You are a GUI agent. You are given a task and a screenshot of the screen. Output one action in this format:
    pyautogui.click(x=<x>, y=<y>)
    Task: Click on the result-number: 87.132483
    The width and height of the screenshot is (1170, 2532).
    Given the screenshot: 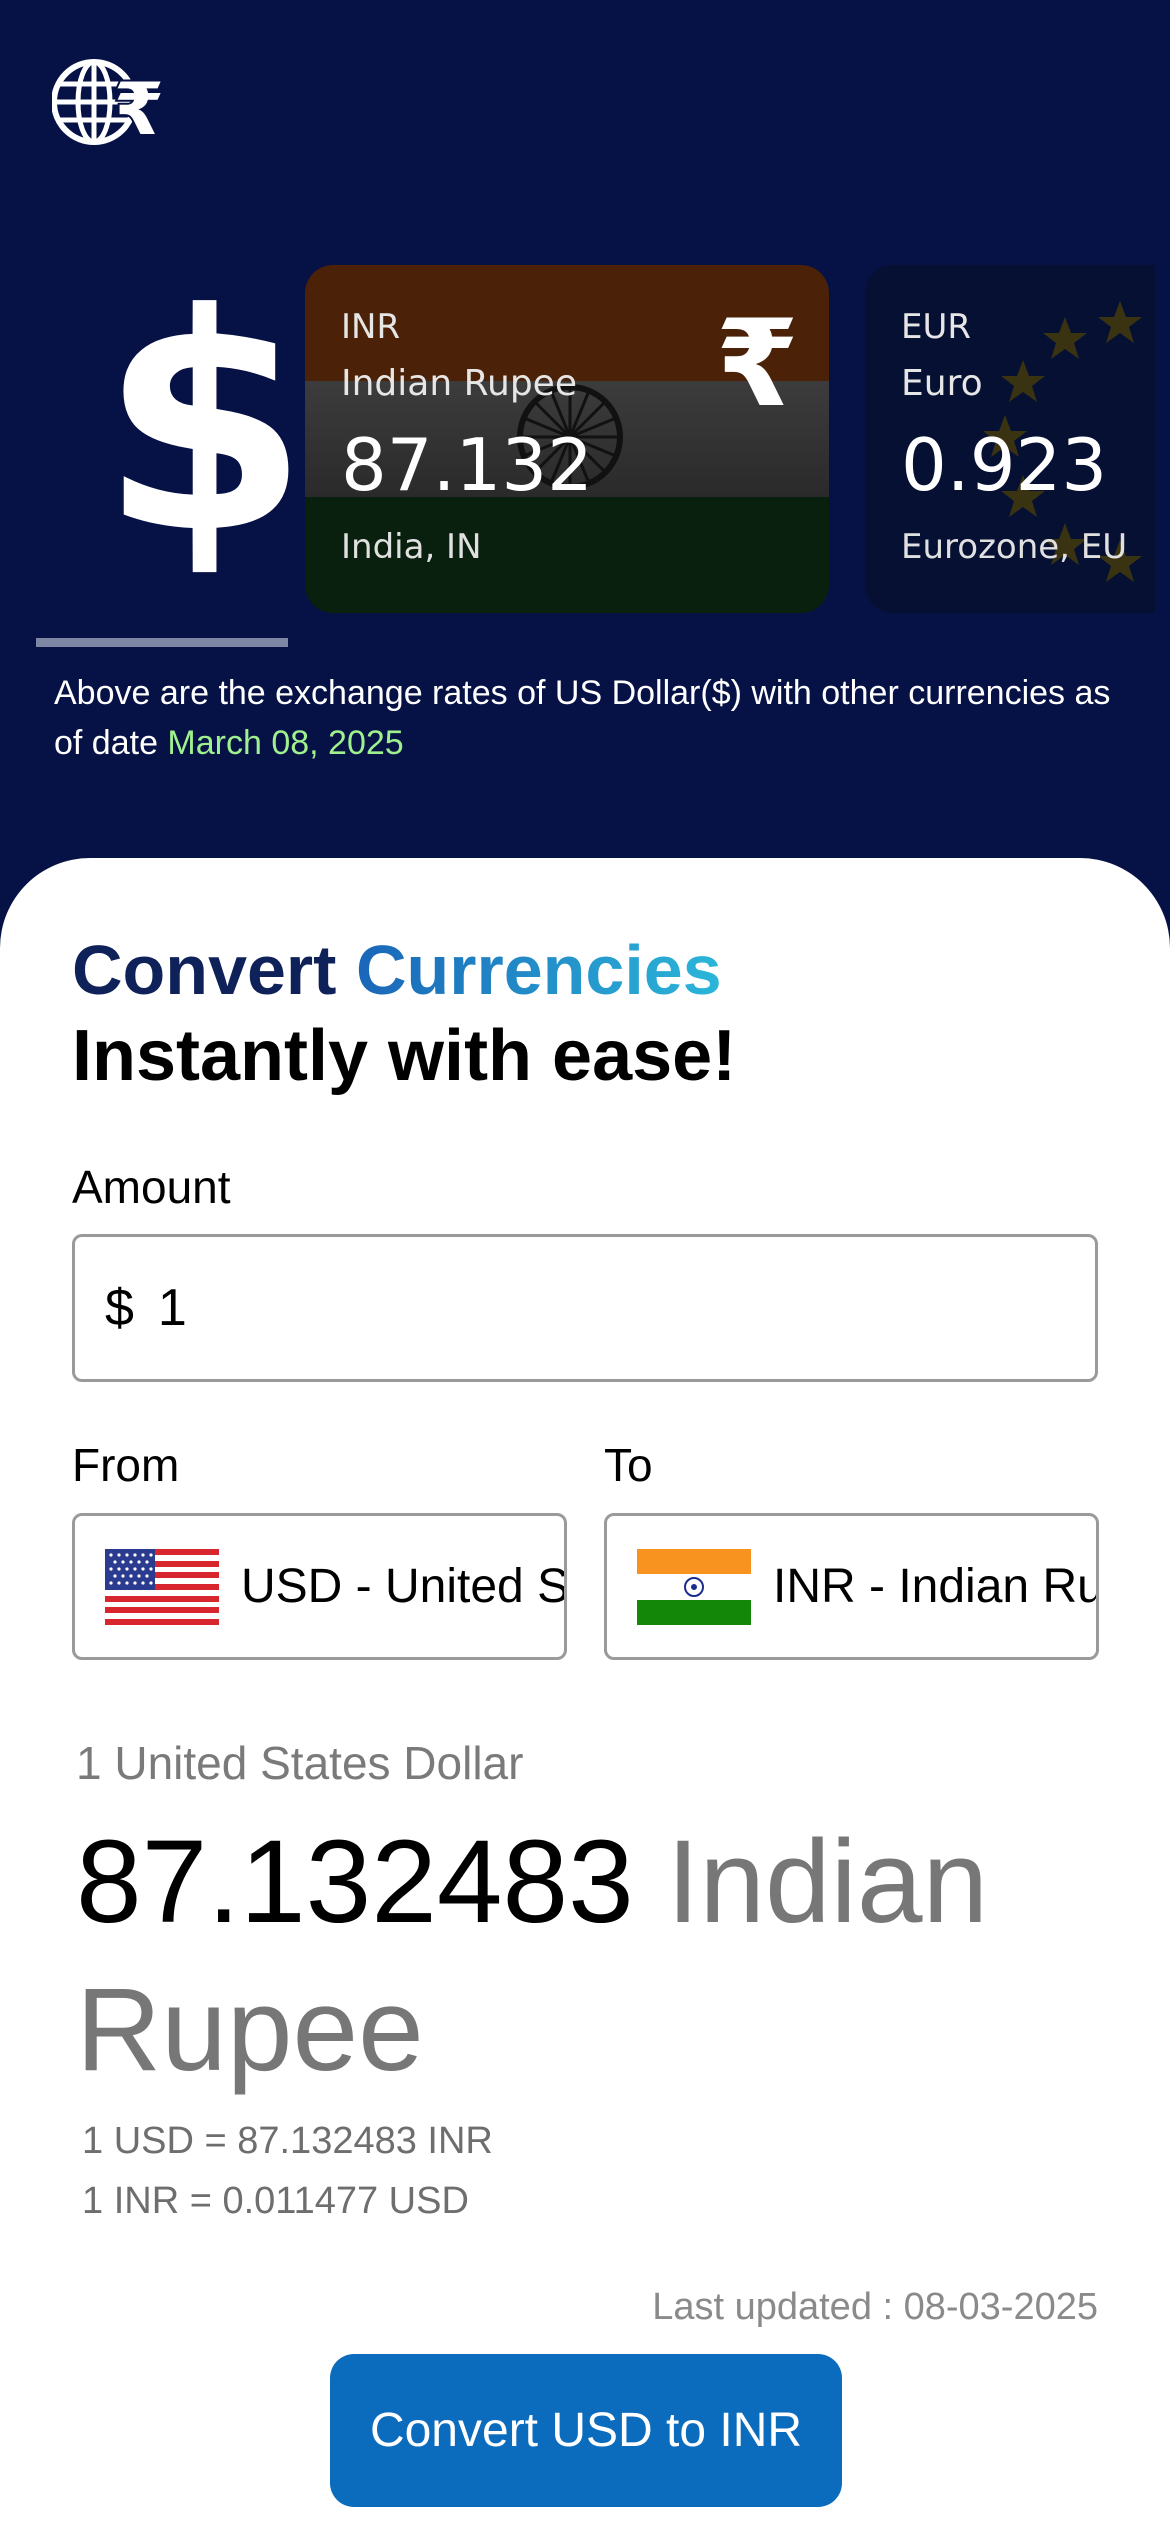 What is the action you would take?
    pyautogui.click(x=355, y=1882)
    